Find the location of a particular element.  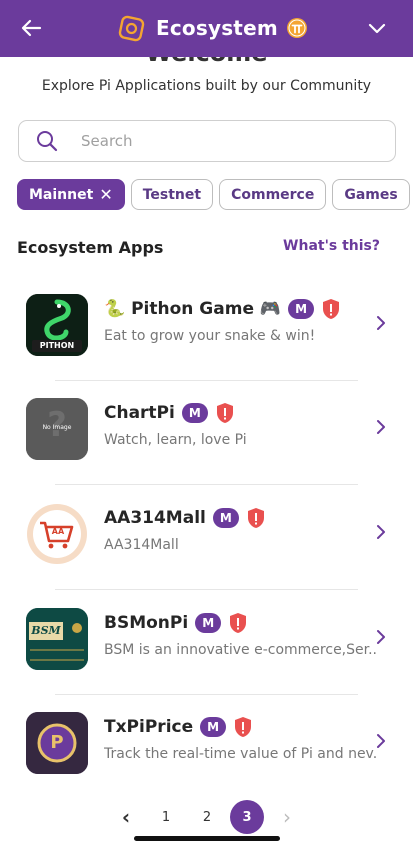

prev-page-button: ‹ is located at coordinates (126, 817).